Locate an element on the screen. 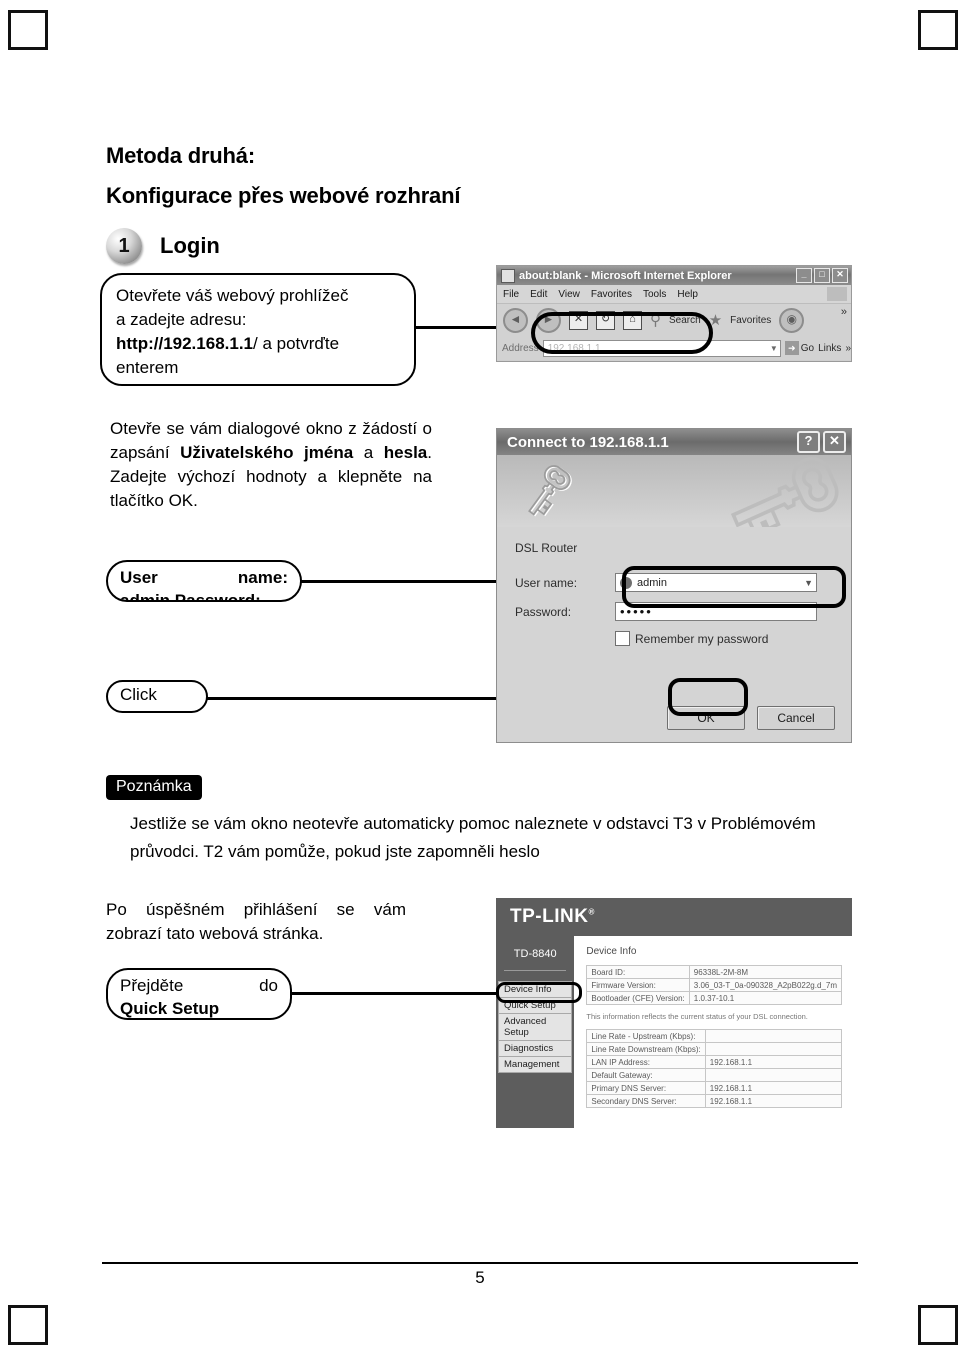 This screenshot has width=960, height=1351. registration-mark-bottom-right is located at coordinates (938, 1325).